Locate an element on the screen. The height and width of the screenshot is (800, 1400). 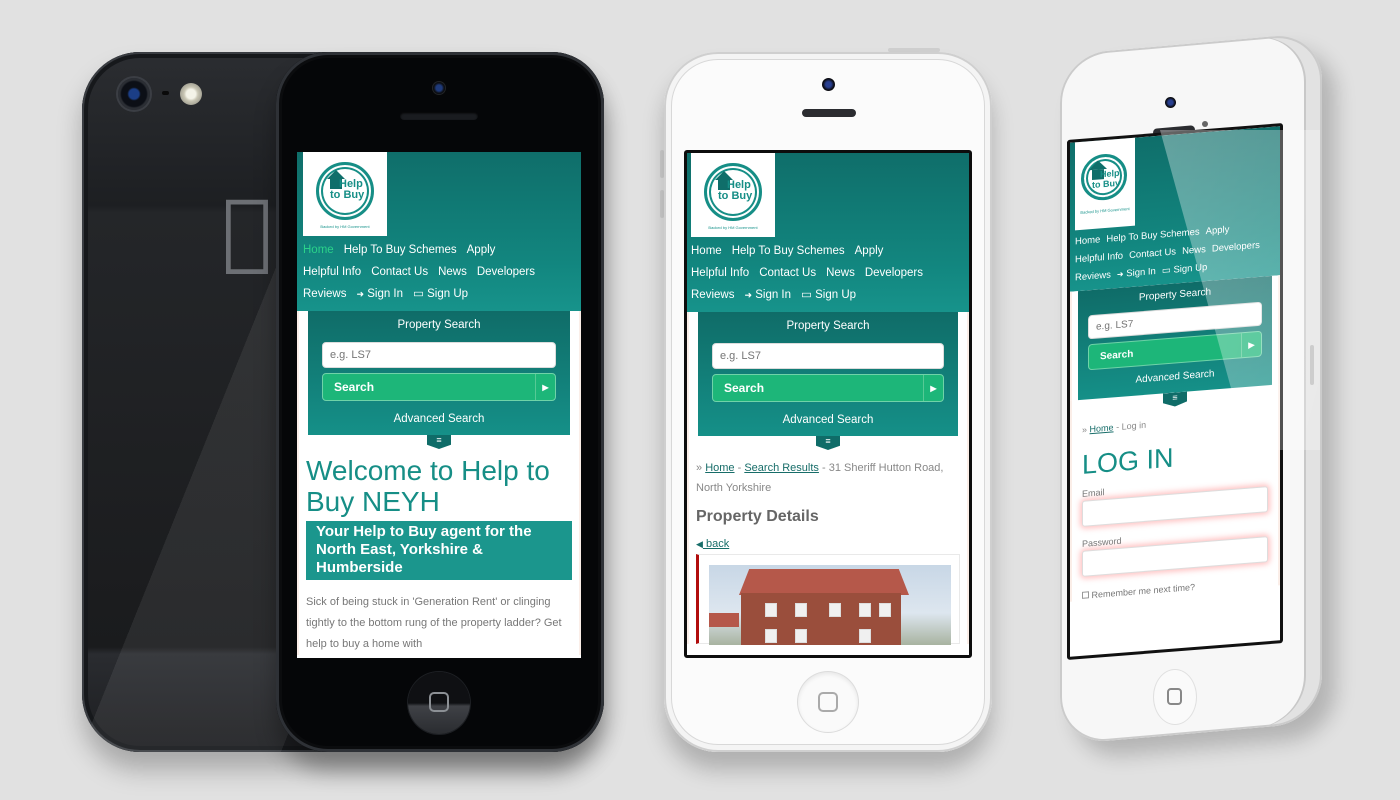
breadcrumb-search-results-link: Search Results is located at coordinates (781, 468).